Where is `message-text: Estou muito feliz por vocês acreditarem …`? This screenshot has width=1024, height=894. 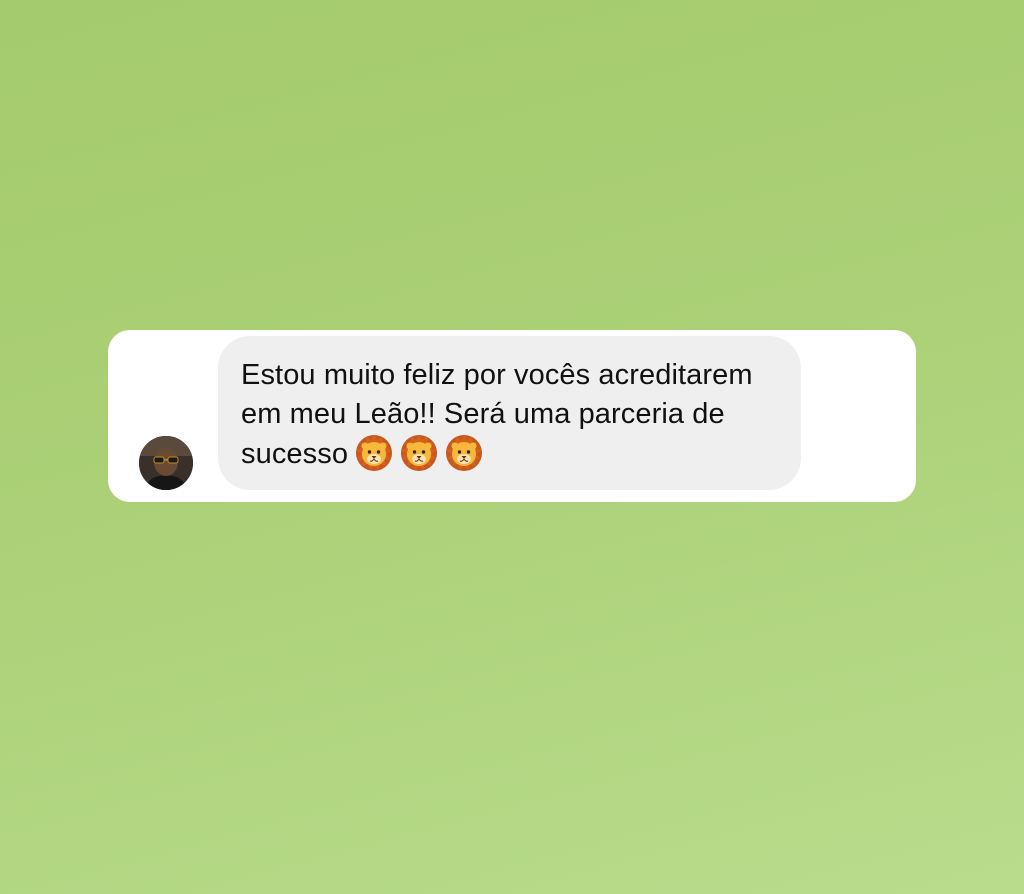 message-text: Estou muito feliz por vocês acreditarem … is located at coordinates (511, 415).